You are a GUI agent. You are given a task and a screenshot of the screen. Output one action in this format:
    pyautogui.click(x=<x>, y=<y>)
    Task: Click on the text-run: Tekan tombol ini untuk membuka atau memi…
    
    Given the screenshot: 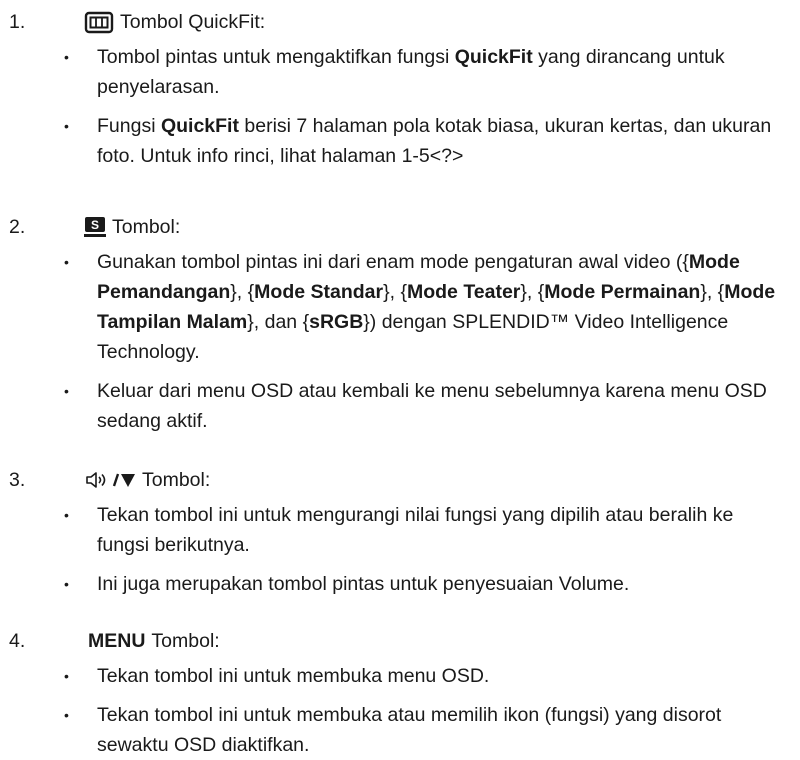 What is the action you would take?
    pyautogui.click(x=409, y=730)
    